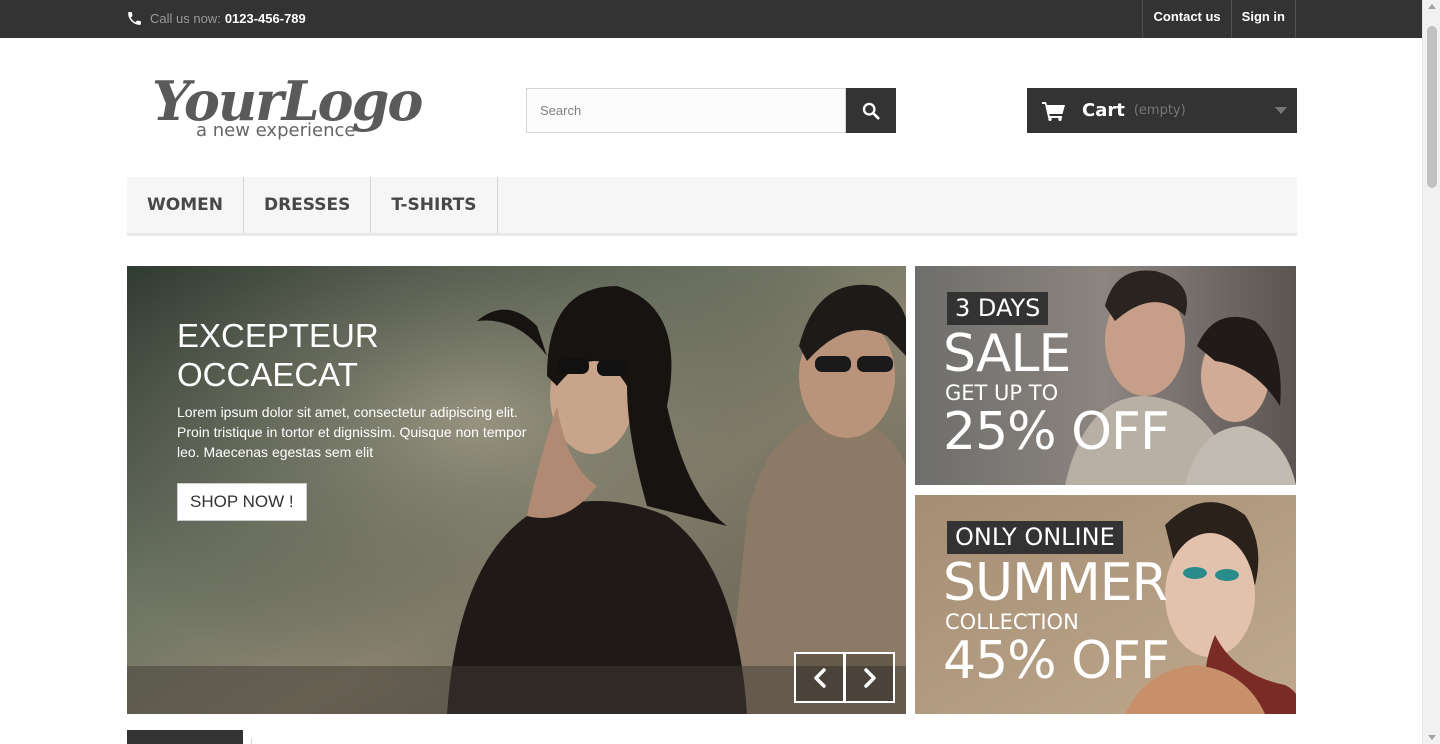  What do you see at coordinates (185, 205) in the screenshot?
I see `menu-item-women: WOMEN` at bounding box center [185, 205].